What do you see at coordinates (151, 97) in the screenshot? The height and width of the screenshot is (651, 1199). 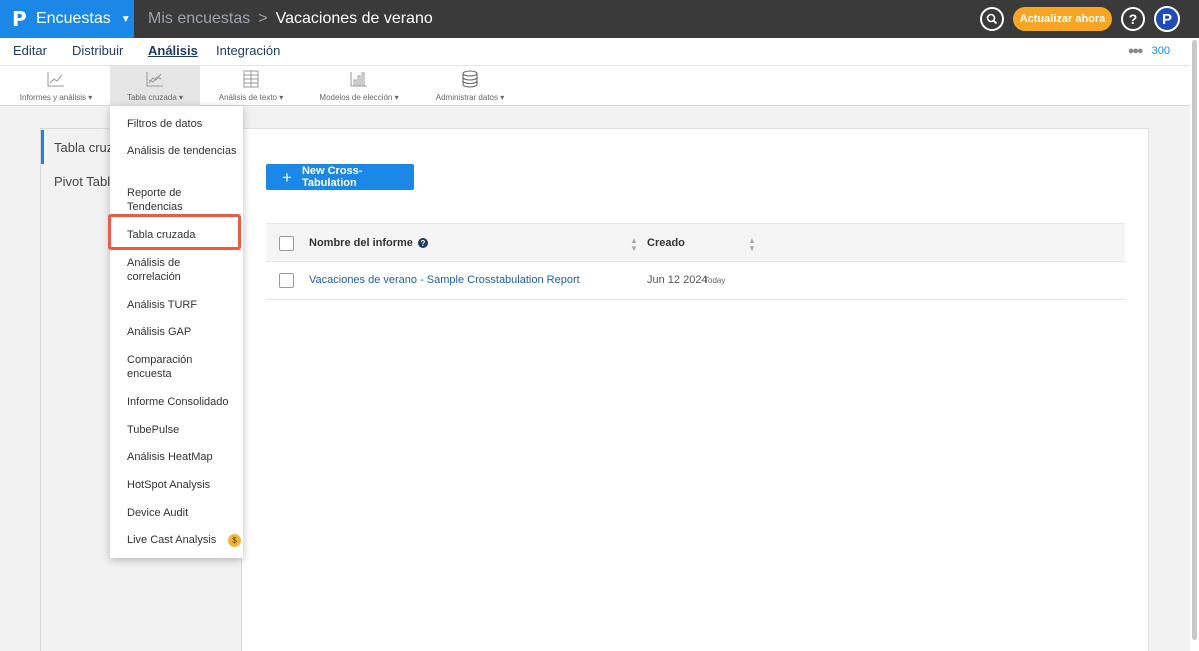 I see `tool-label: Tabla cruzada` at bounding box center [151, 97].